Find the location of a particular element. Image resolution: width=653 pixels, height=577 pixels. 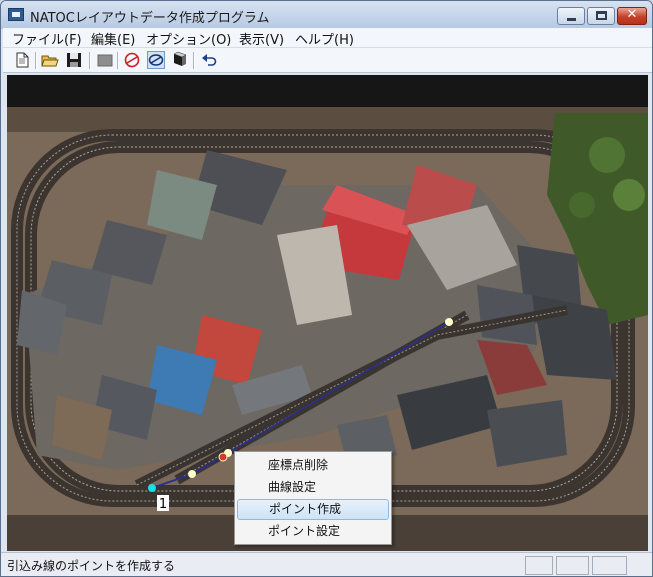

menu-point-settings: ポイント設定 is located at coordinates (313, 531).